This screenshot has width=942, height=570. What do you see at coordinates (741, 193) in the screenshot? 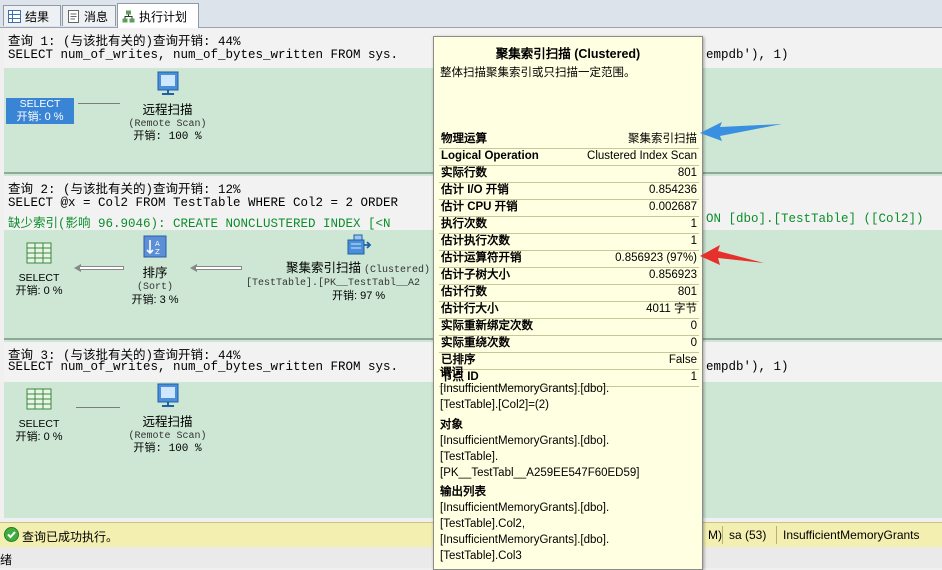
I see `annotation-overlay` at bounding box center [741, 193].